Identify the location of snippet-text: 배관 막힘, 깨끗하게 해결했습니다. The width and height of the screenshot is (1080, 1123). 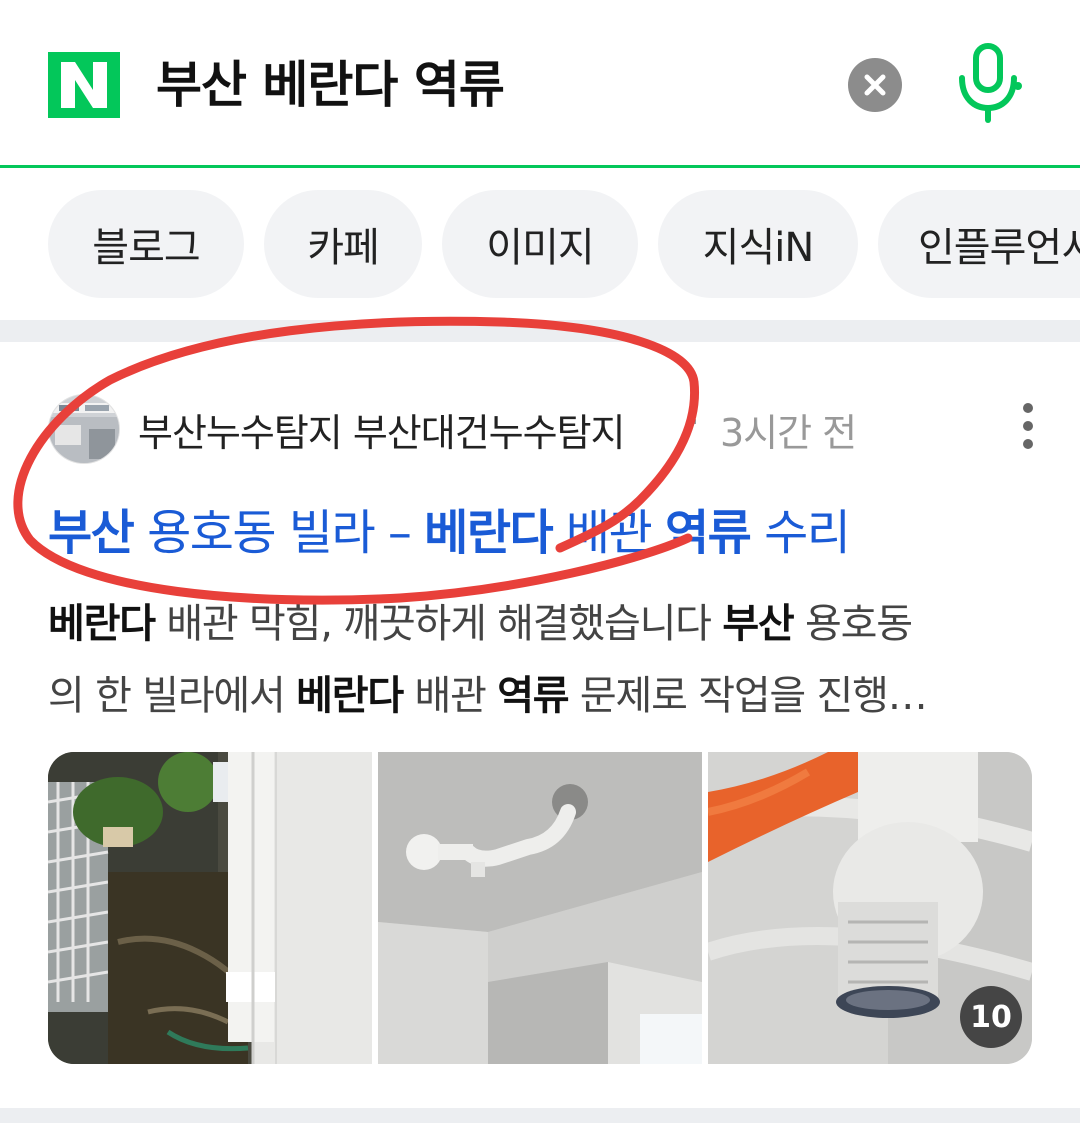
(438, 624).